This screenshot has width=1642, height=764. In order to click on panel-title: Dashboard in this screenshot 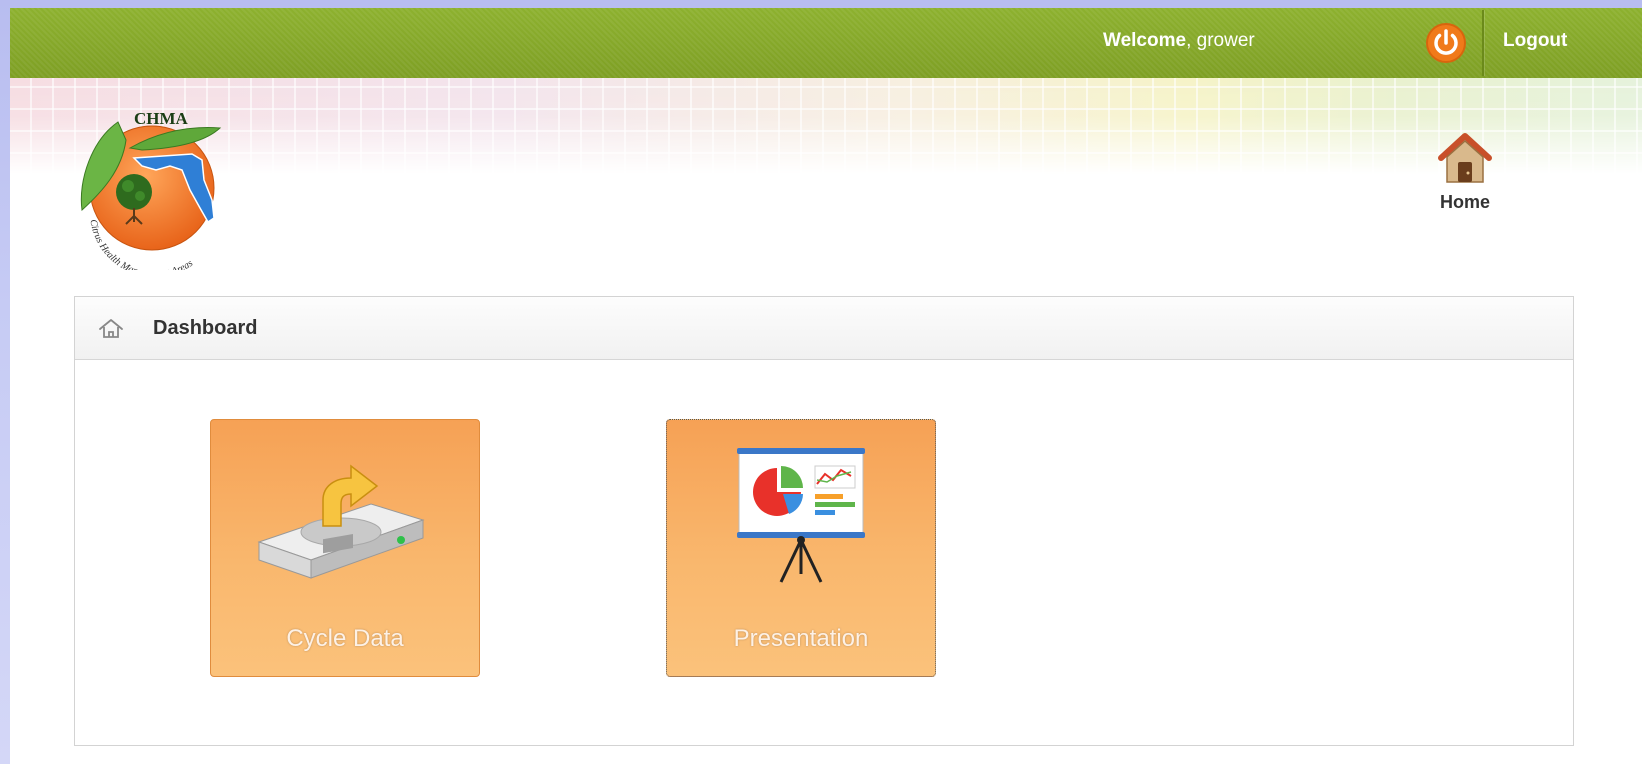, I will do `click(205, 328)`.